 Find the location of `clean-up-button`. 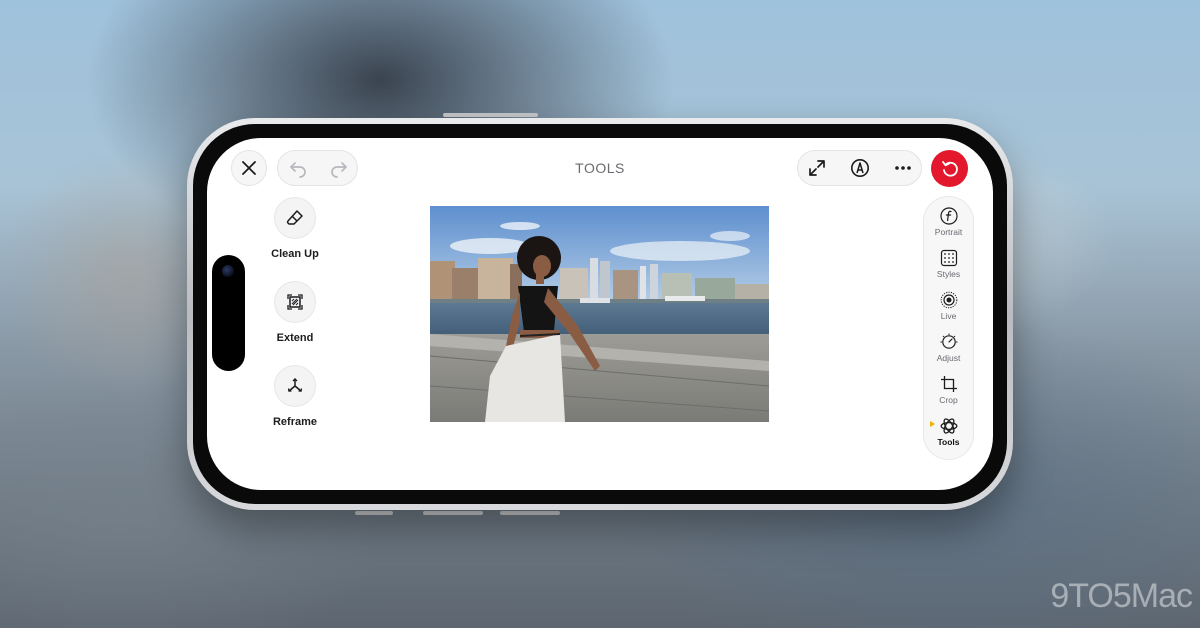

clean-up-button is located at coordinates (295, 218).